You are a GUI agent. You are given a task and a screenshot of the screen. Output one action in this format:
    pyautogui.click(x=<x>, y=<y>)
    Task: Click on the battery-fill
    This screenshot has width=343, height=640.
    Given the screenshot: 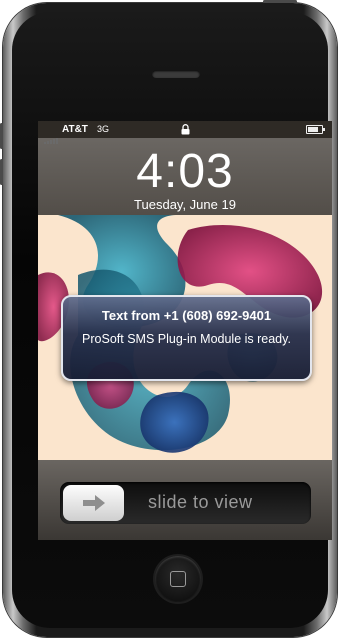 What is the action you would take?
    pyautogui.click(x=313, y=129)
    